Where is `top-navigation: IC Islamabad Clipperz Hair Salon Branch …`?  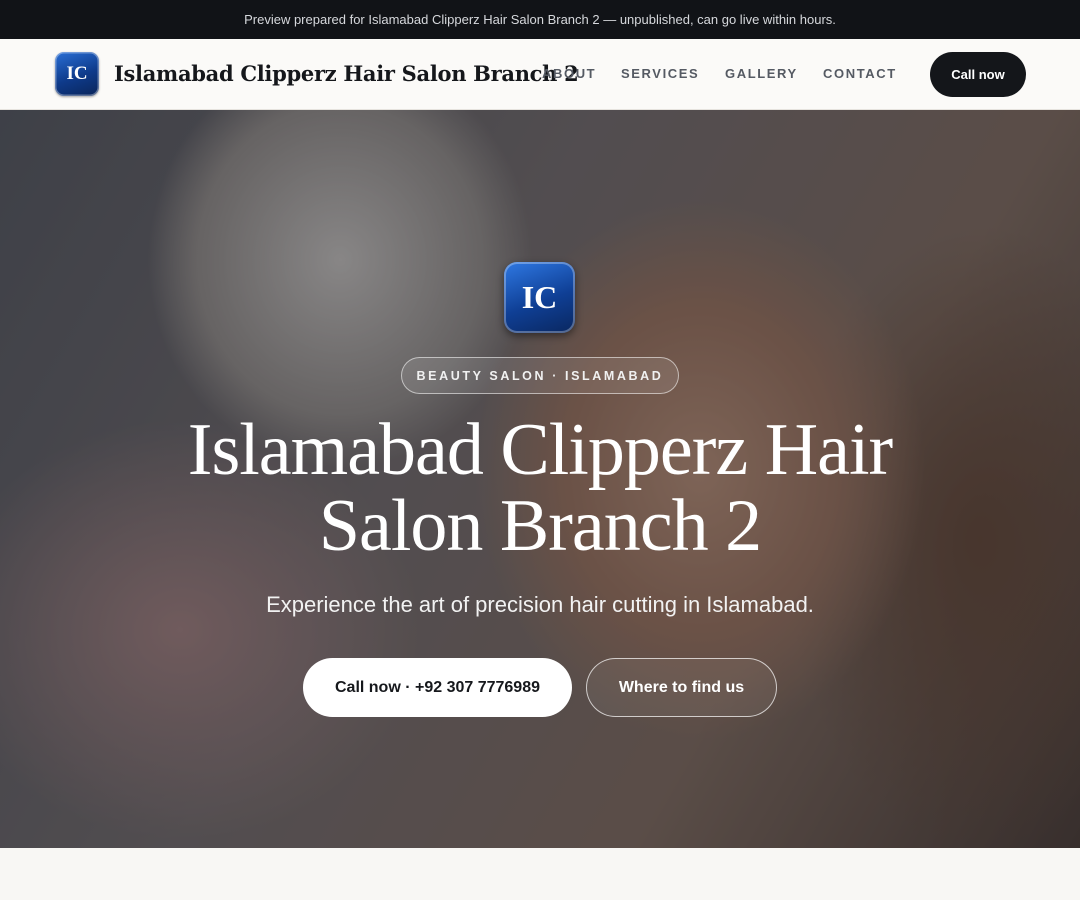 top-navigation: IC Islamabad Clipperz Hair Salon Branch … is located at coordinates (540, 74).